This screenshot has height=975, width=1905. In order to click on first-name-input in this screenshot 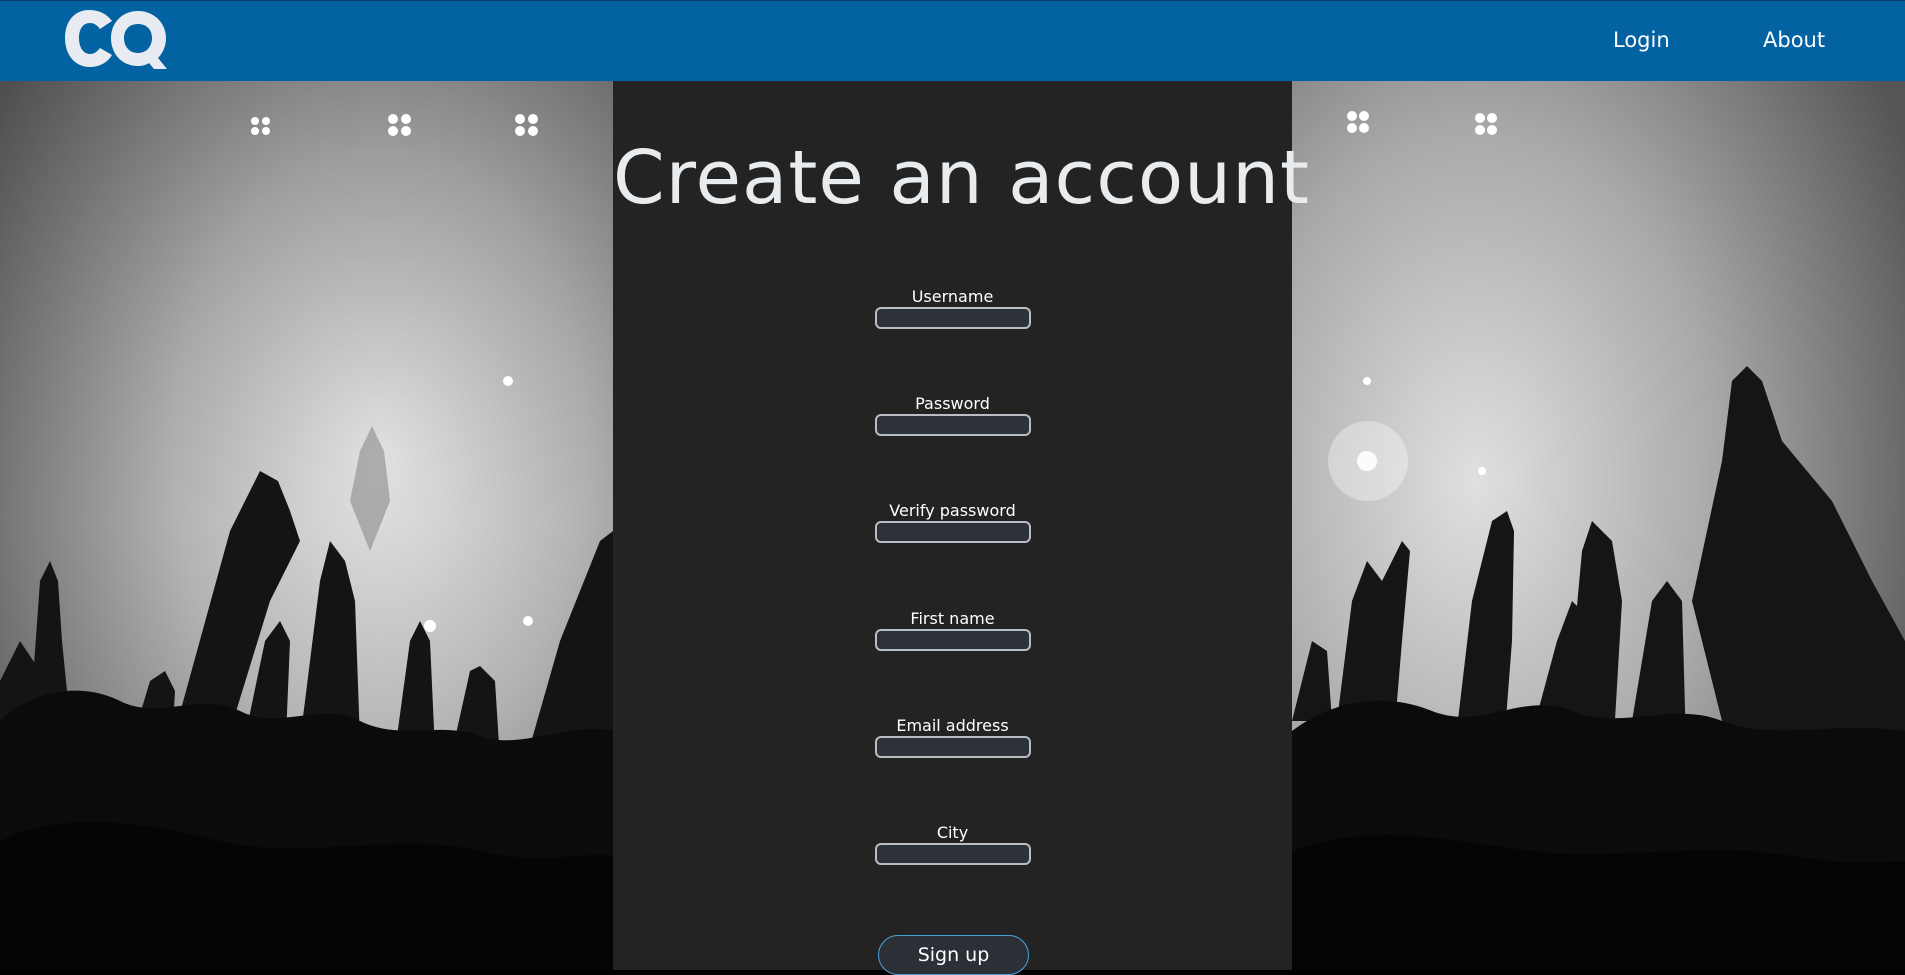, I will do `click(952, 640)`.